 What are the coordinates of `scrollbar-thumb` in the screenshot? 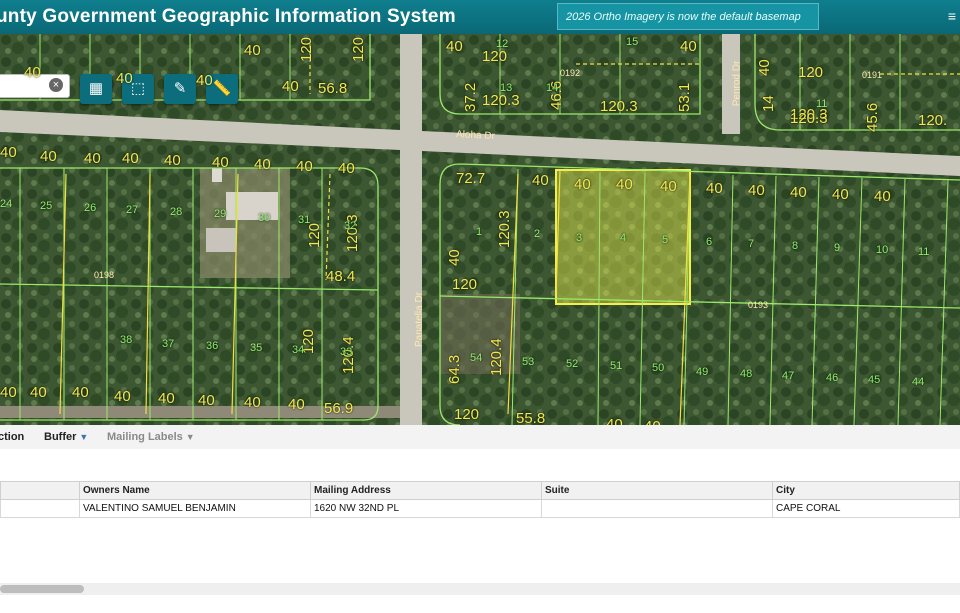 It's located at (42, 589).